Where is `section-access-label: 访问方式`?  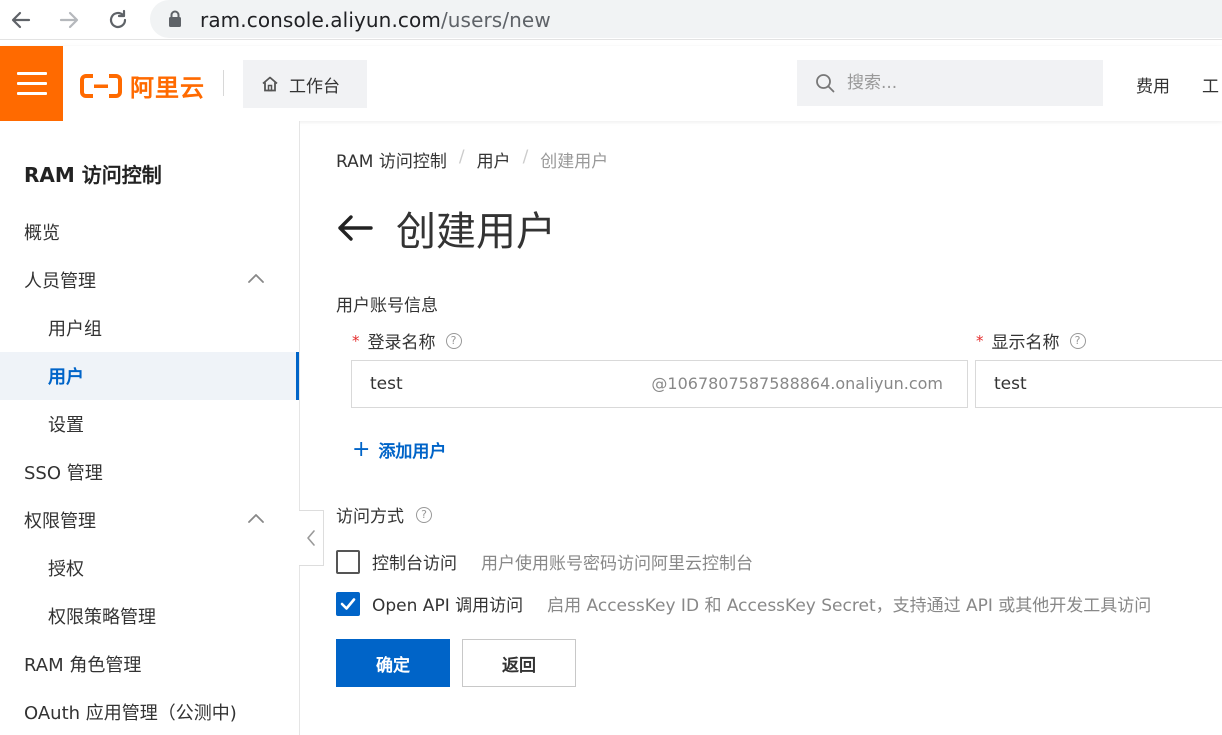 section-access-label: 访问方式 is located at coordinates (370, 517).